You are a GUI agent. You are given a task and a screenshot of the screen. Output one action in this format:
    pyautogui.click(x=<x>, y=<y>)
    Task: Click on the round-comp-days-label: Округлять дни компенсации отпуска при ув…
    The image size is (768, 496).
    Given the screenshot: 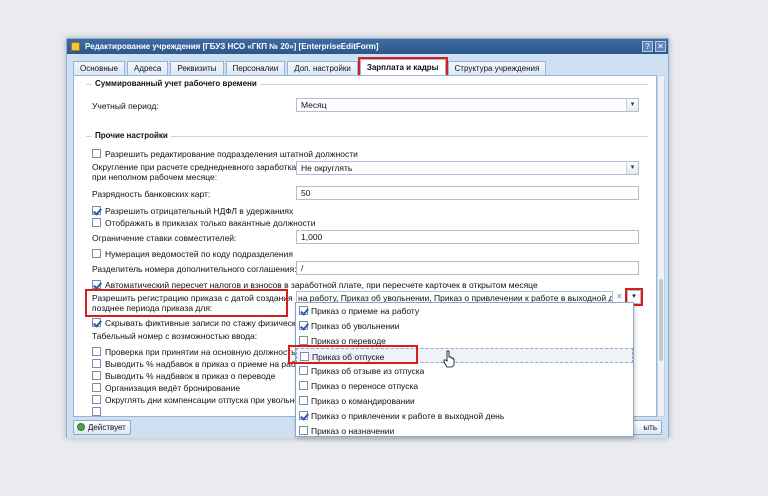 What is the action you would take?
    pyautogui.click(x=209, y=400)
    